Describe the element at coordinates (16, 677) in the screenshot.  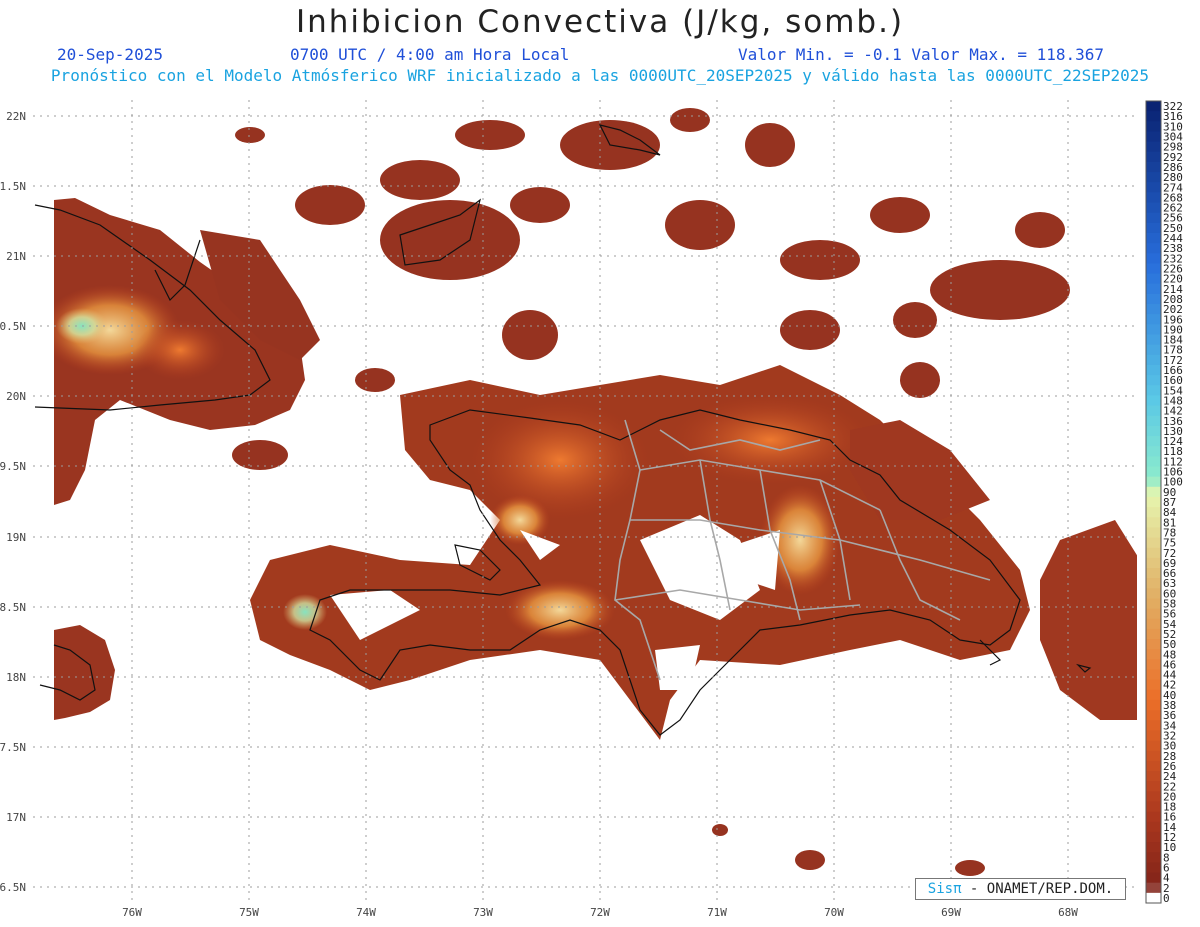
I see `lat-label: 18N` at that location.